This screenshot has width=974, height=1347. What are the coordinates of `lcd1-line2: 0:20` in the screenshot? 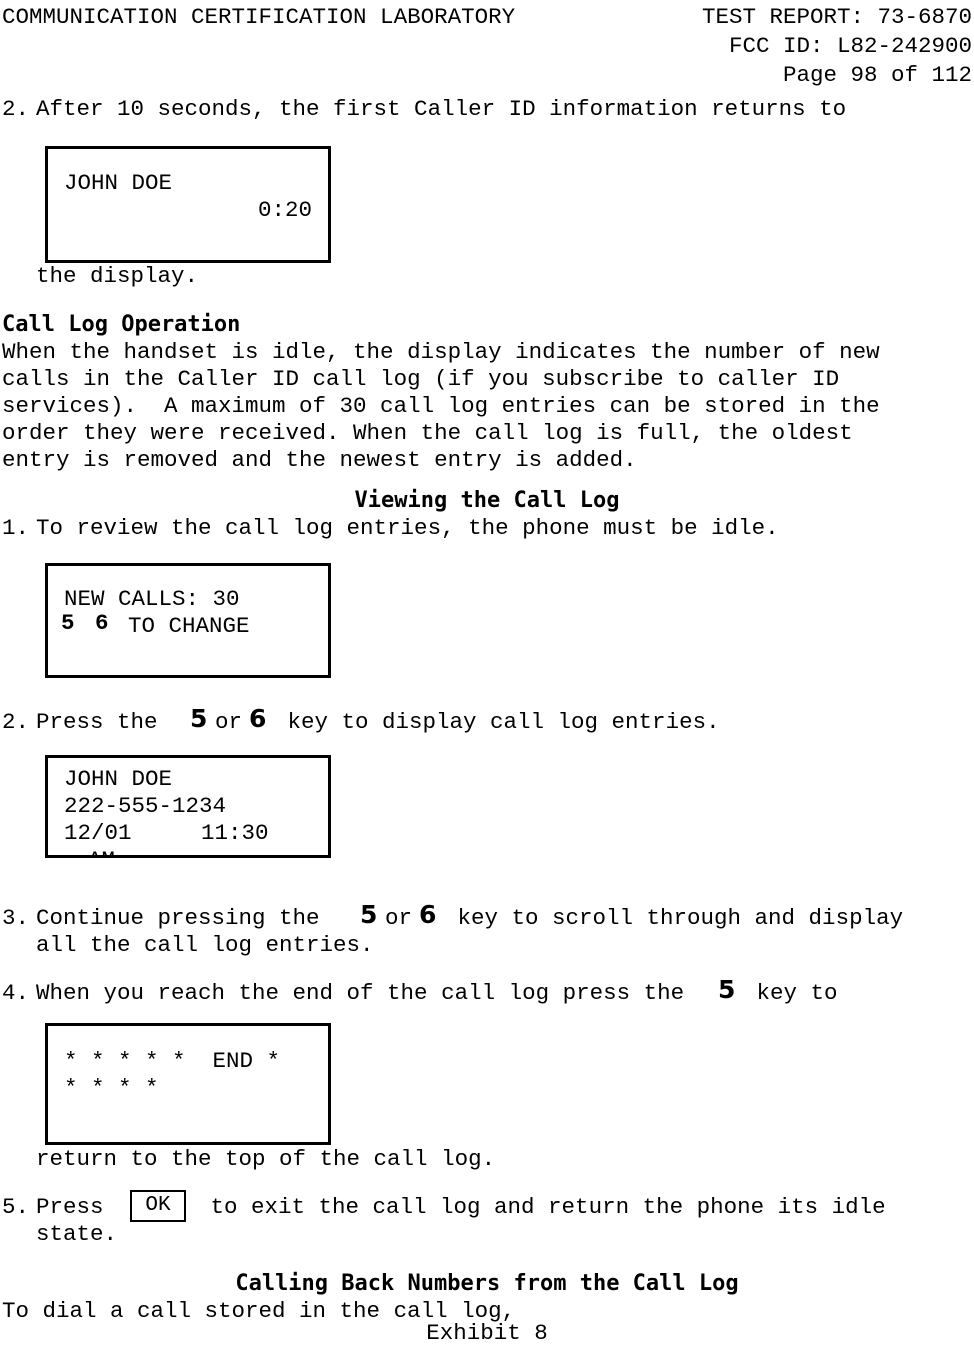 It's located at (285, 210).